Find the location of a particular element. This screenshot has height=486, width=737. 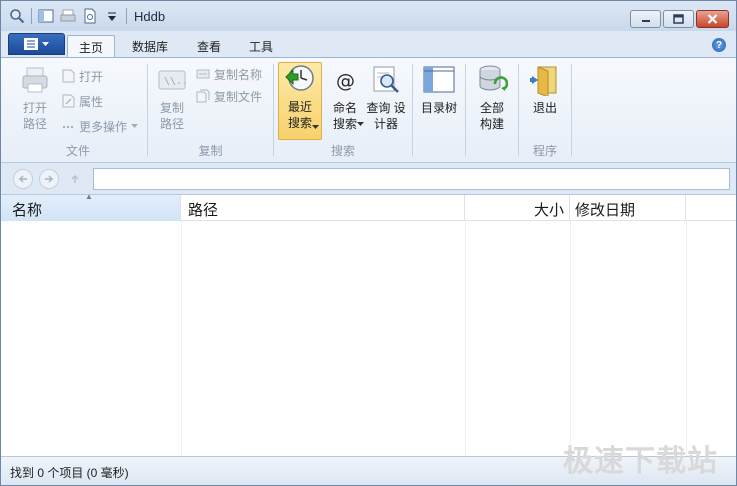

copy-file-icon is located at coordinates (203, 96).